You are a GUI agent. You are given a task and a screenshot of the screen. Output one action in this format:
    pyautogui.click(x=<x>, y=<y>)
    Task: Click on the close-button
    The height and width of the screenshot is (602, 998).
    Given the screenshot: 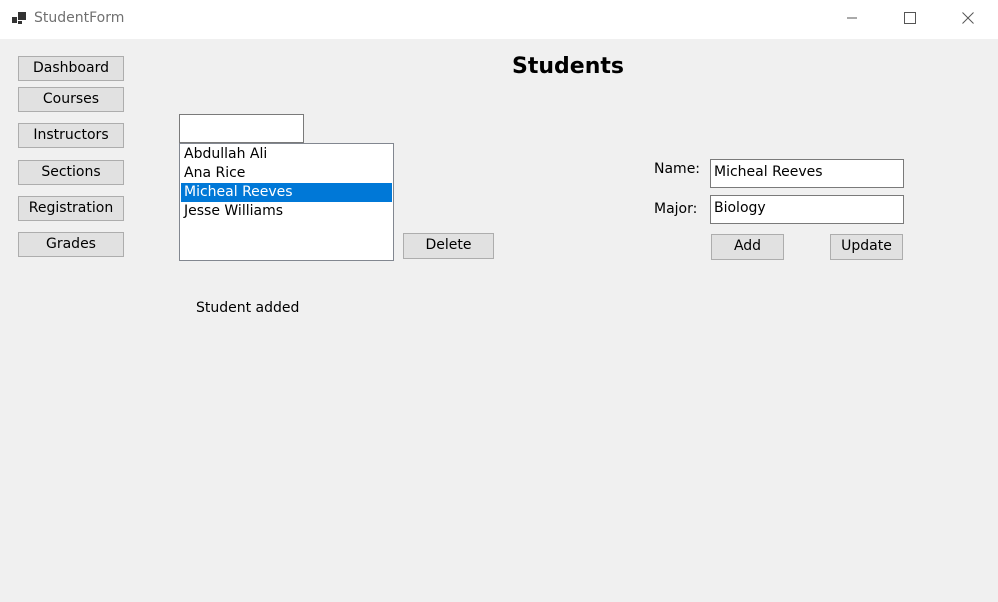 What is the action you would take?
    pyautogui.click(x=968, y=19)
    